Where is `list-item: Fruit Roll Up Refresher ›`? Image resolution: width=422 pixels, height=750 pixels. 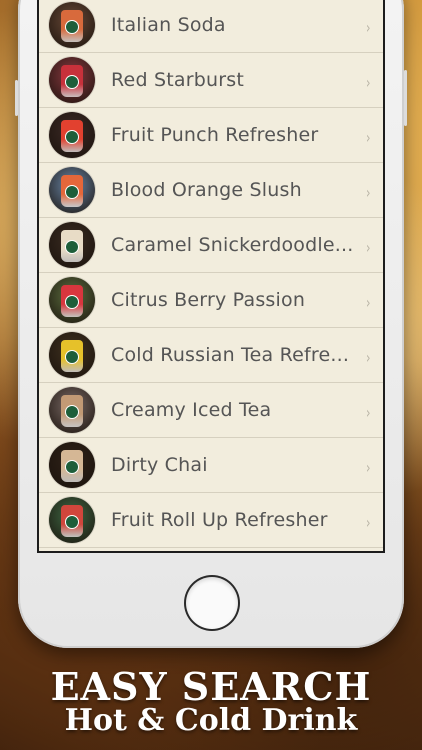
list-item: Fruit Roll Up Refresher › is located at coordinates (211, 520).